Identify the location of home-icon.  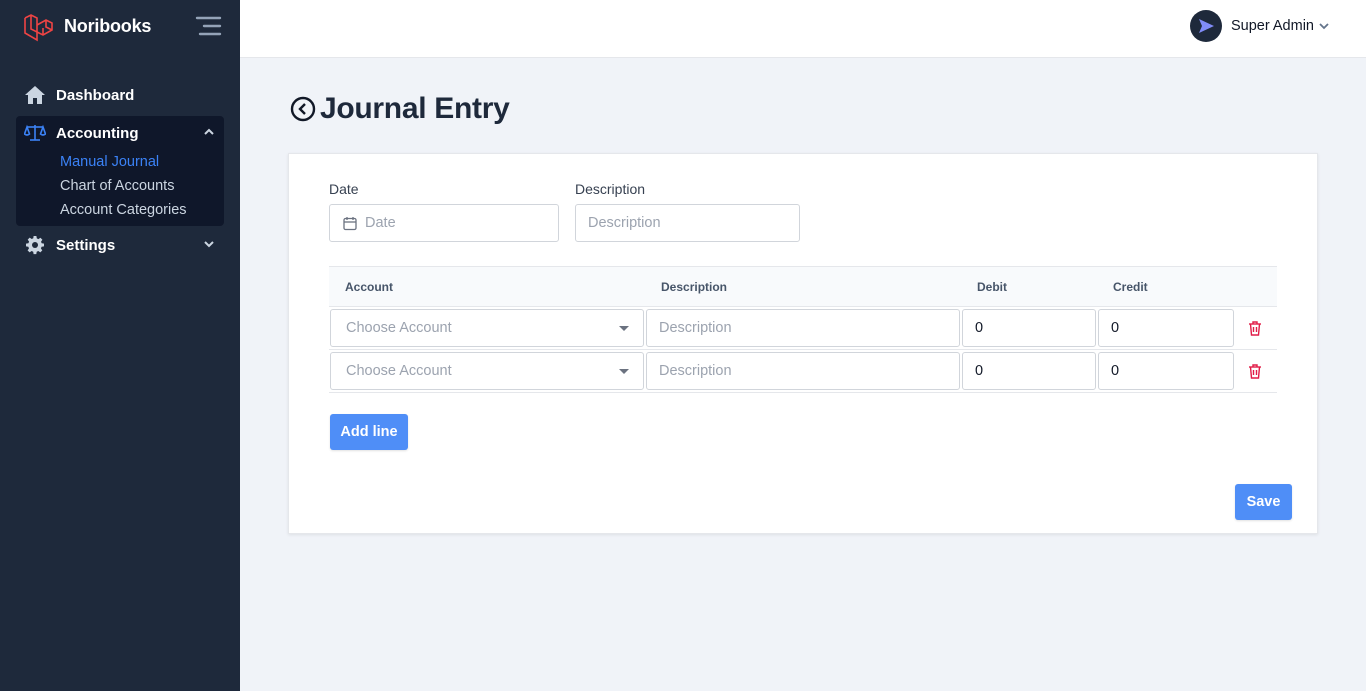
(35, 95).